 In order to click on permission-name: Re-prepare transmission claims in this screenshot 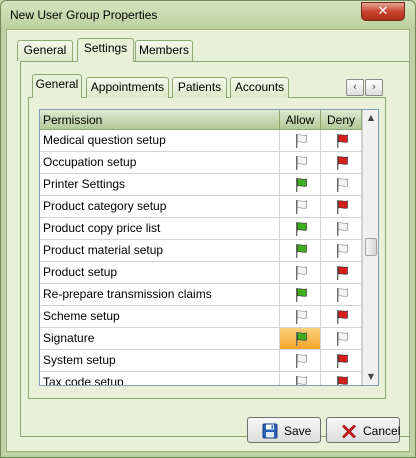, I will do `click(160, 294)`.